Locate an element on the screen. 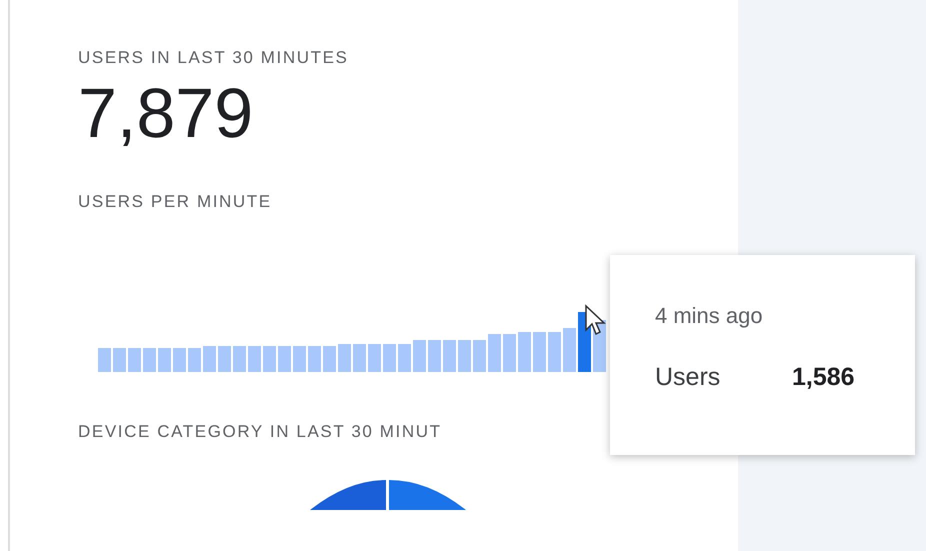 Image resolution: width=926 pixels, height=551 pixels. section-title: DEVICE CATEGORY IN LAST 30 MINUT is located at coordinates (260, 432).